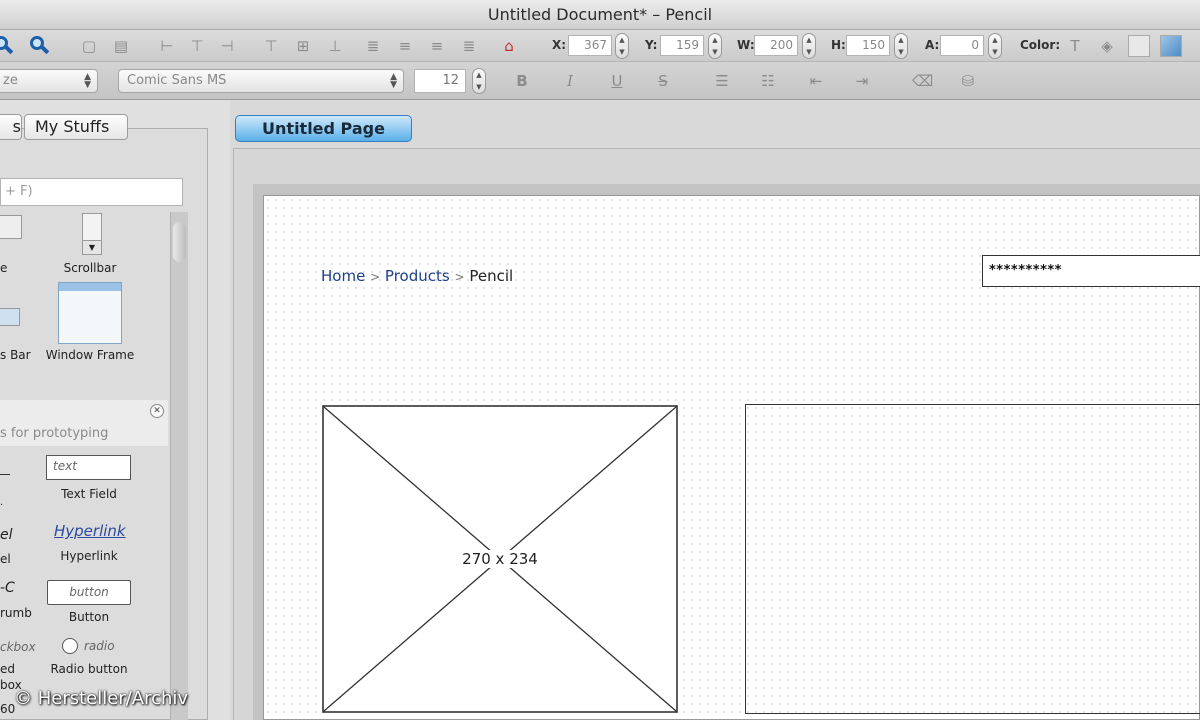  Describe the element at coordinates (39, 46) in the screenshot. I see `zoom-out-icon` at that location.